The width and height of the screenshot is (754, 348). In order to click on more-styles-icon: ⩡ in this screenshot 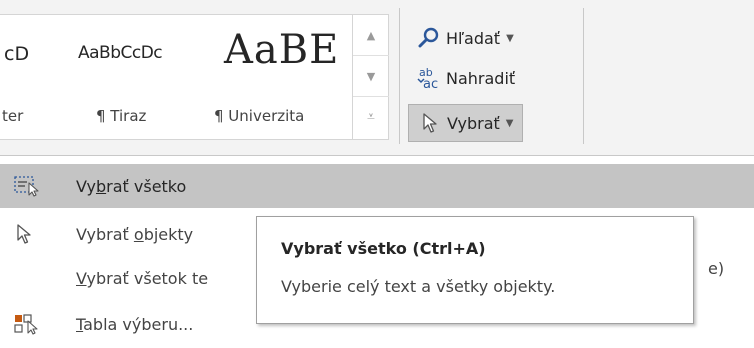, I will do `click(371, 117)`.